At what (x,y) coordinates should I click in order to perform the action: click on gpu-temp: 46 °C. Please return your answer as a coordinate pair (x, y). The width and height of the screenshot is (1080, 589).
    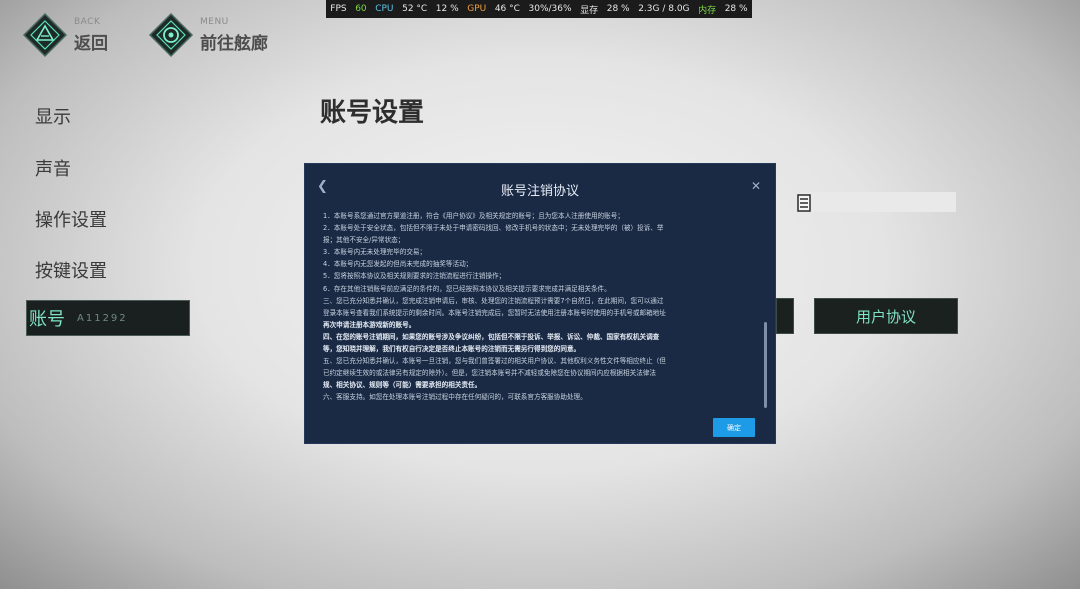
    Looking at the image, I should click on (507, 9).